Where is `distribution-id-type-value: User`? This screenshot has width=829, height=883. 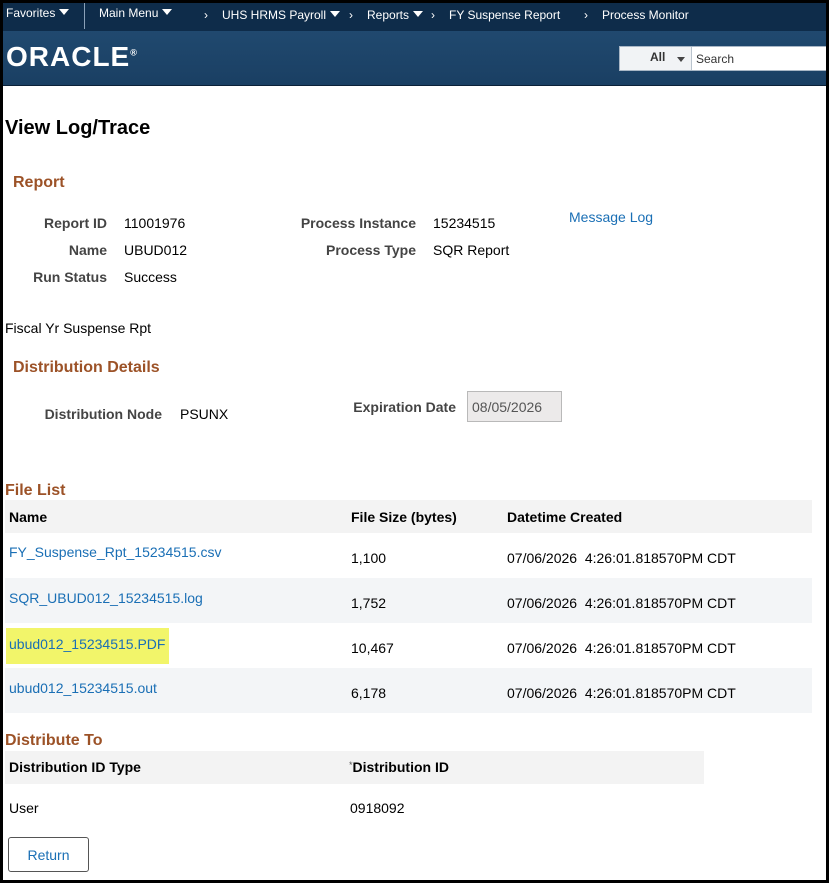 distribution-id-type-value: User is located at coordinates (24, 808).